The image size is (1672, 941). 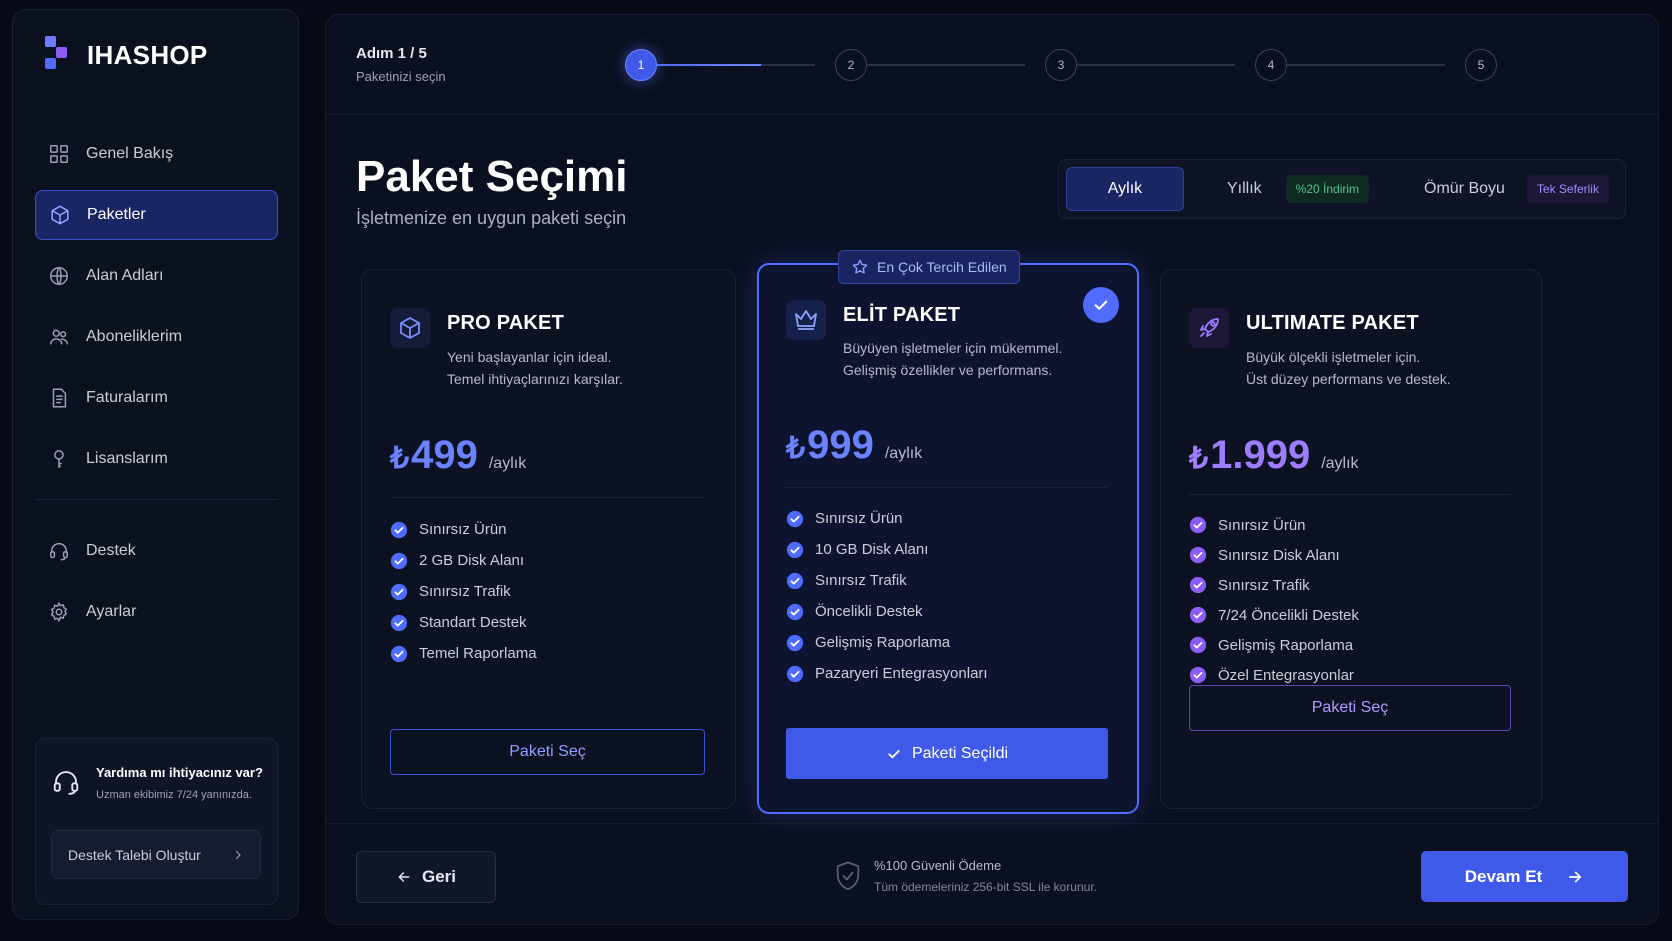 I want to click on help-subtitle: Uzman ekibimiz 7/24 yanınızda., so click(x=174, y=795).